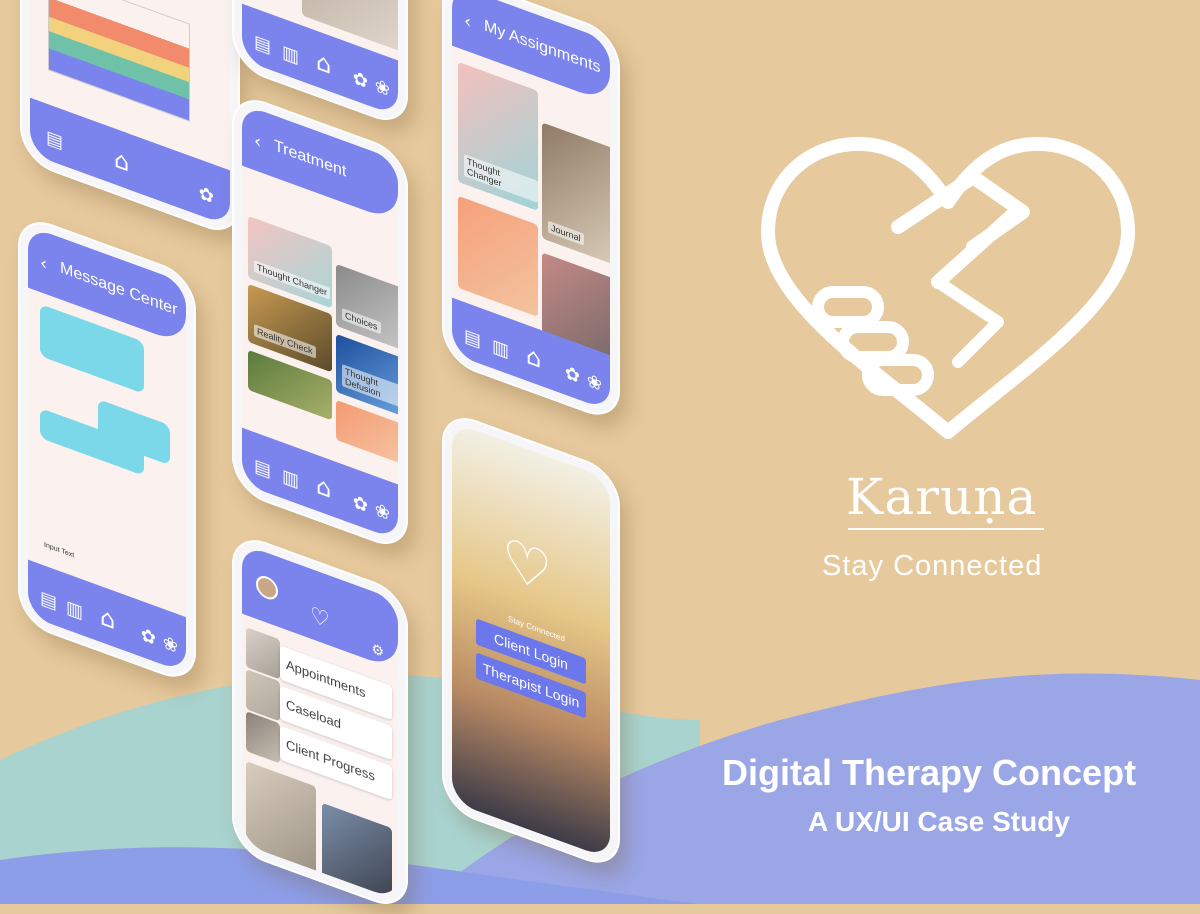 The width and height of the screenshot is (1200, 914). What do you see at coordinates (361, 321) in the screenshot?
I see `tile-label: Choices` at bounding box center [361, 321].